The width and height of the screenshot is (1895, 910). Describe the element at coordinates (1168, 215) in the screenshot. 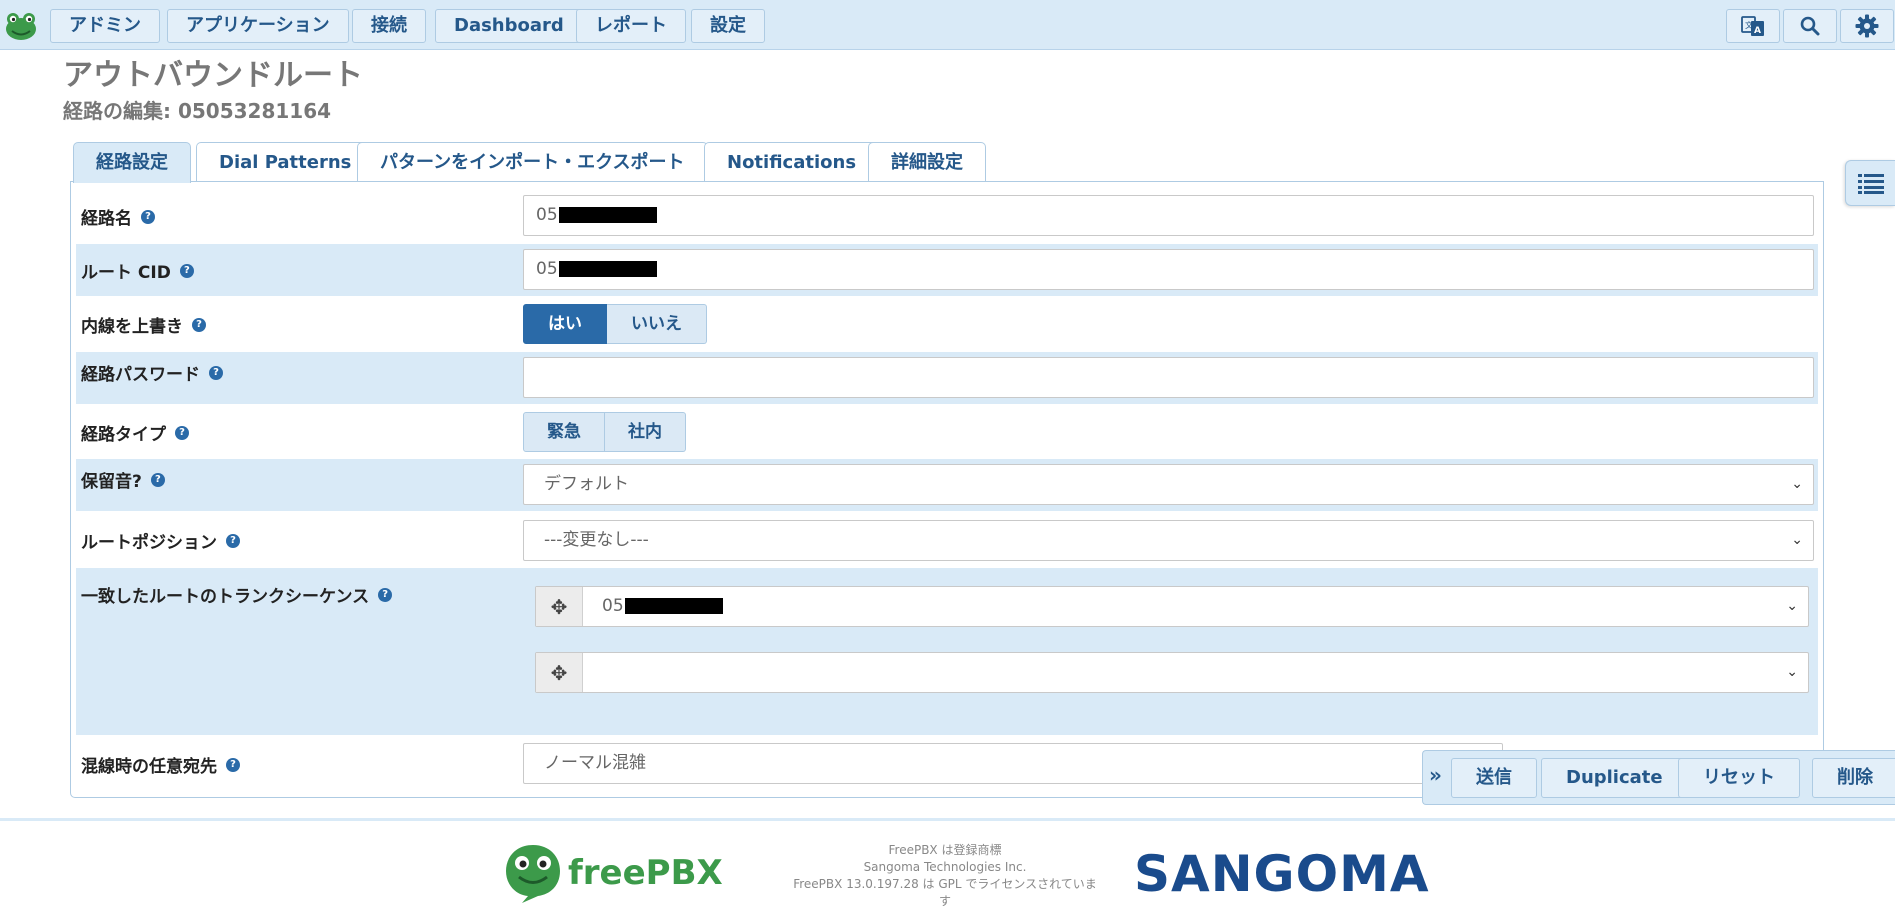

I see `route-name-input: 05` at that location.